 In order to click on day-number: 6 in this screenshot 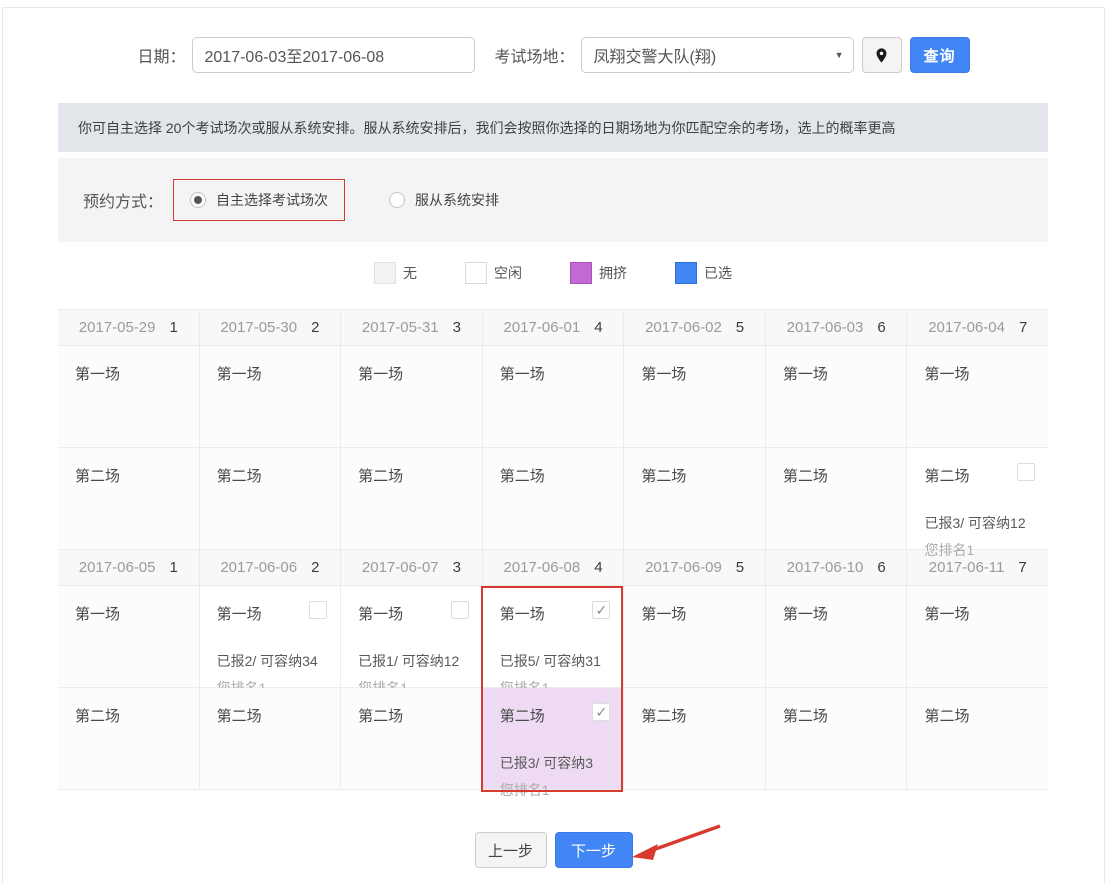, I will do `click(881, 327)`.